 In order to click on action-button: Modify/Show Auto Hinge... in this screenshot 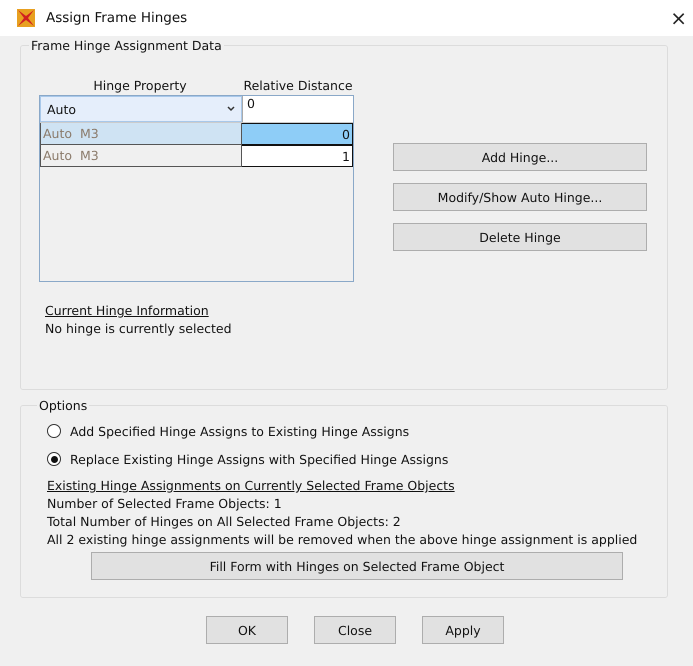, I will do `click(520, 197)`.